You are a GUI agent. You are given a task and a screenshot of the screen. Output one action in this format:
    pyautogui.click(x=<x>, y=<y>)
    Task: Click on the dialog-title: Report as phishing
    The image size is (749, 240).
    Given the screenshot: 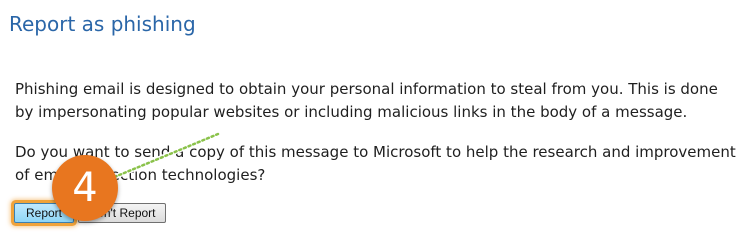 What is the action you would take?
    pyautogui.click(x=102, y=24)
    